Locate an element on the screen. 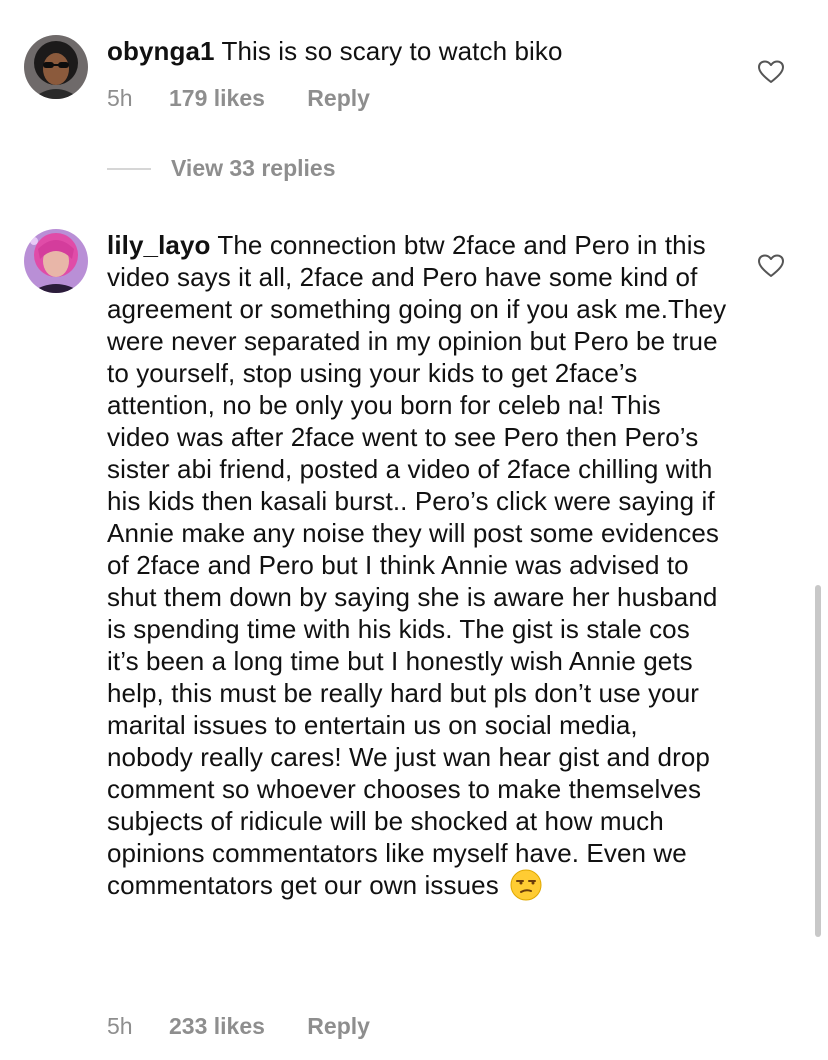 This screenshot has width=828, height=1060. reply-button: Reply is located at coordinates (338, 1026).